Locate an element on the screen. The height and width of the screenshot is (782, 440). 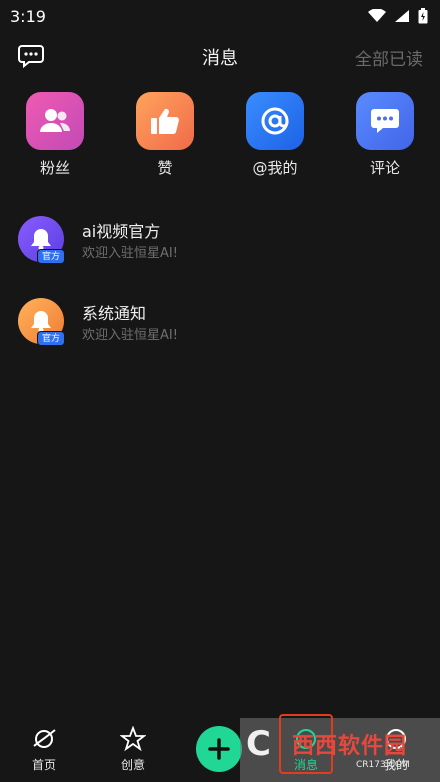
thumbs-up-icon is located at coordinates (165, 121).